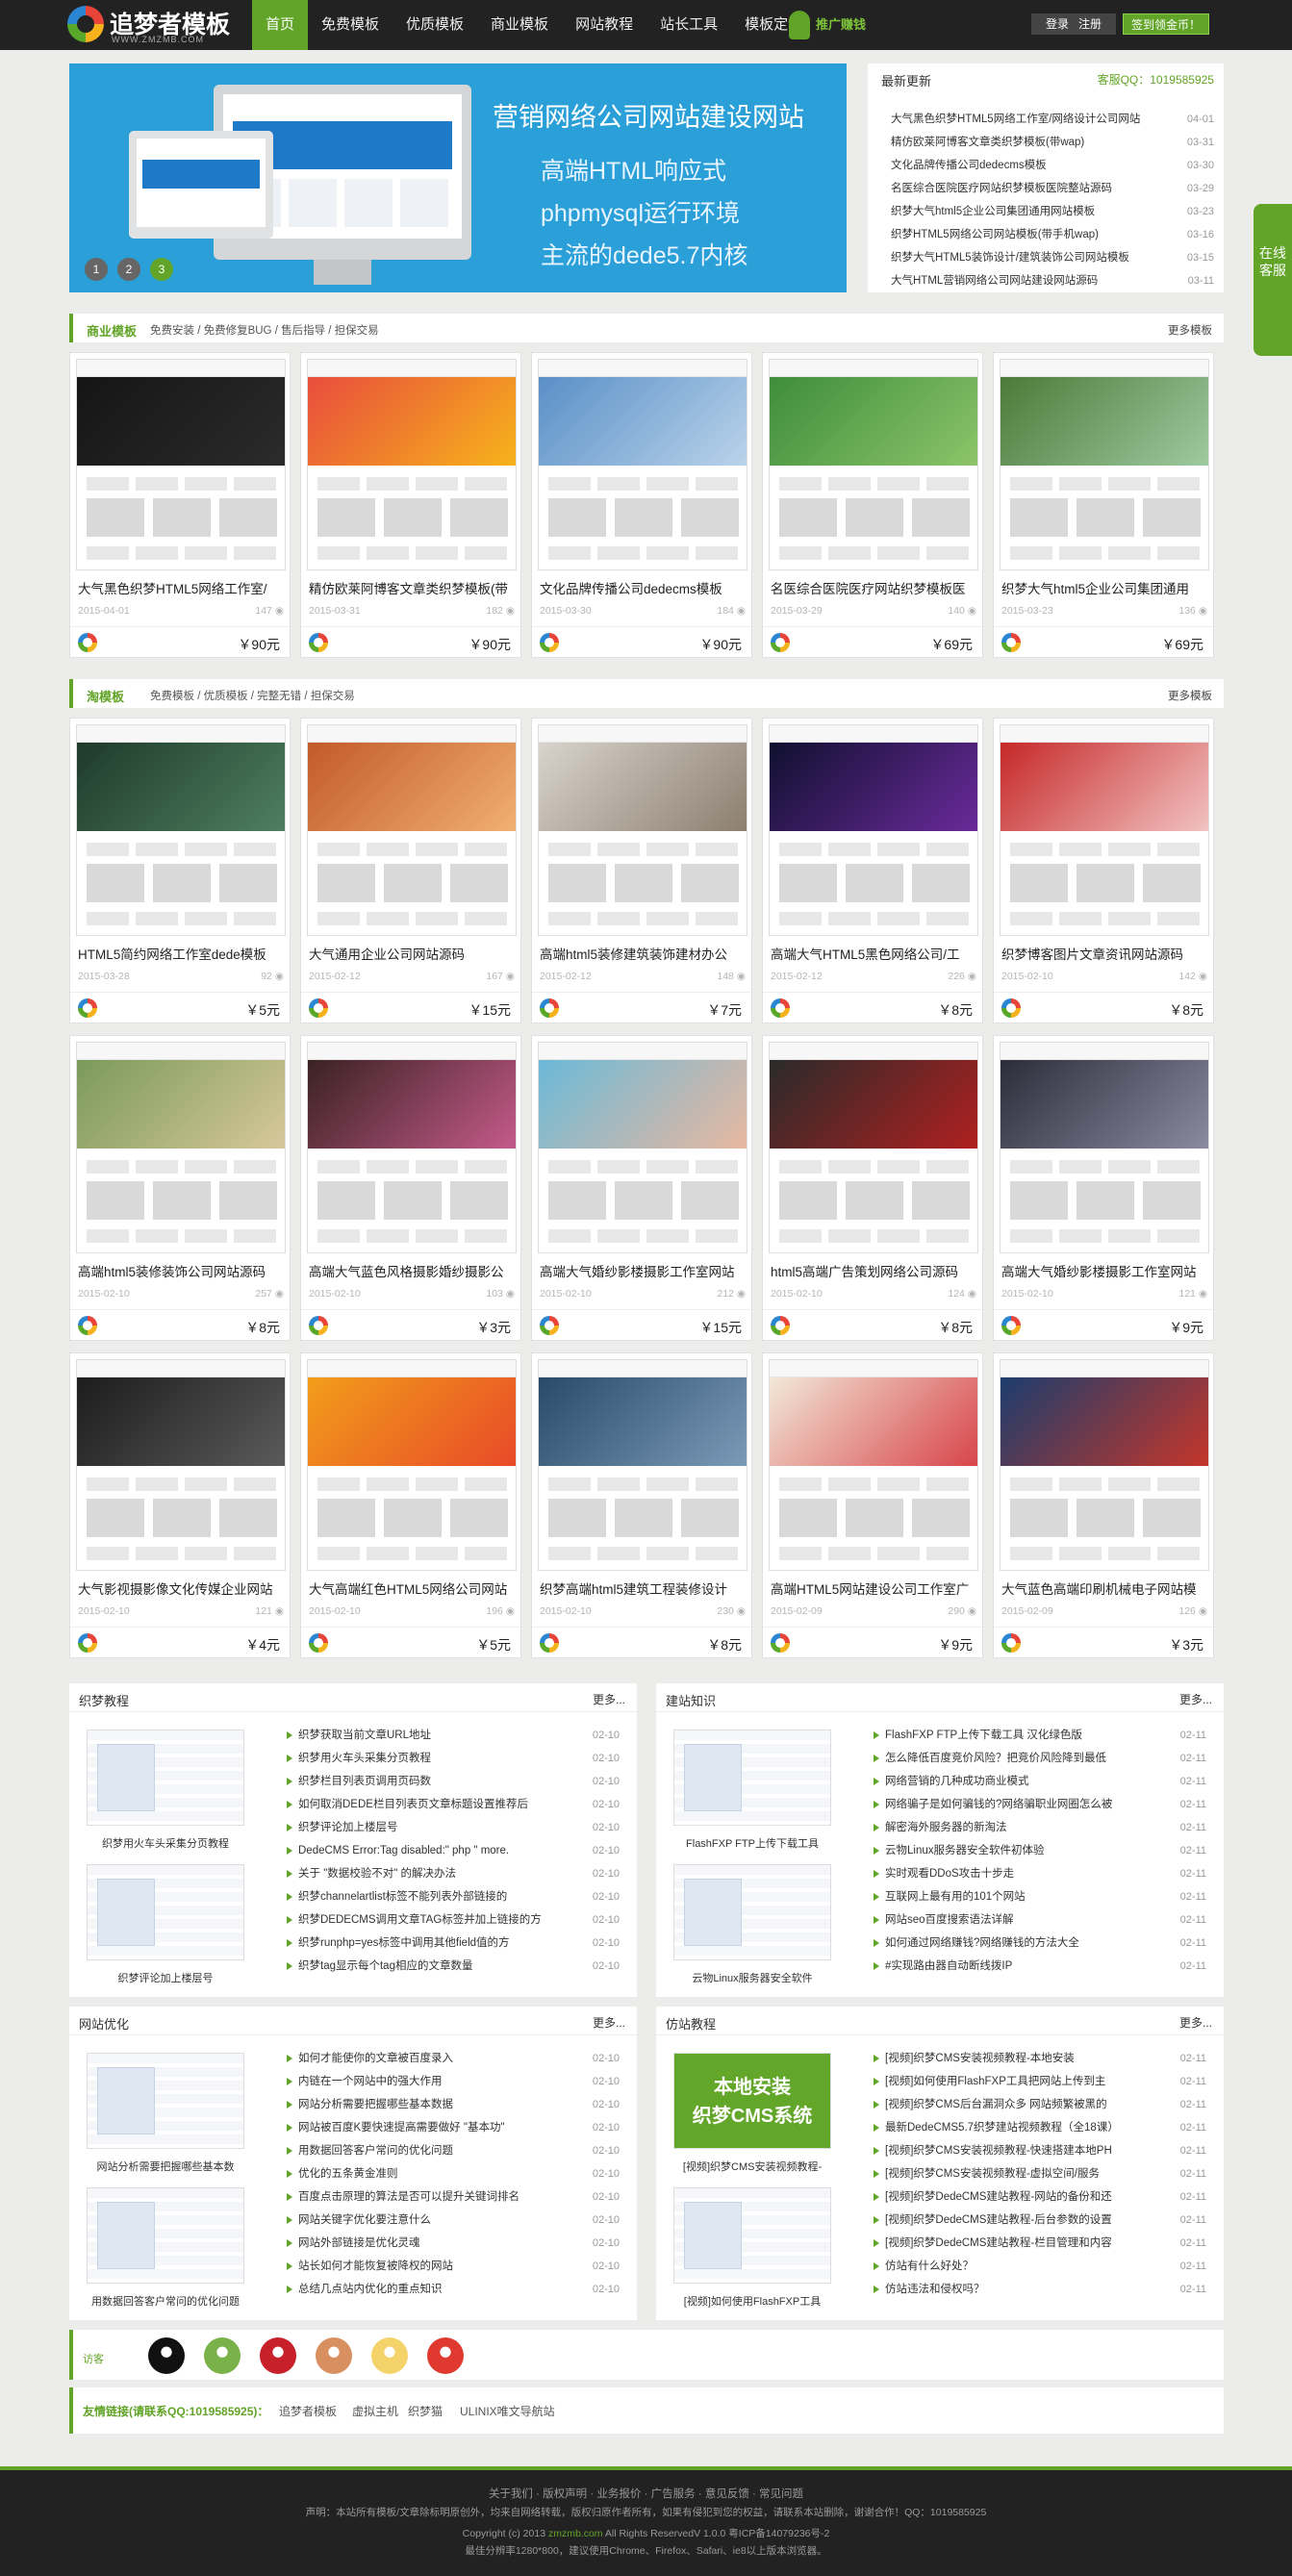 The image size is (1292, 2576). I want to click on article-item: [视频]织梦CMS安装视频教程-快速搭建本地PH 02-11, so click(1040, 2150).